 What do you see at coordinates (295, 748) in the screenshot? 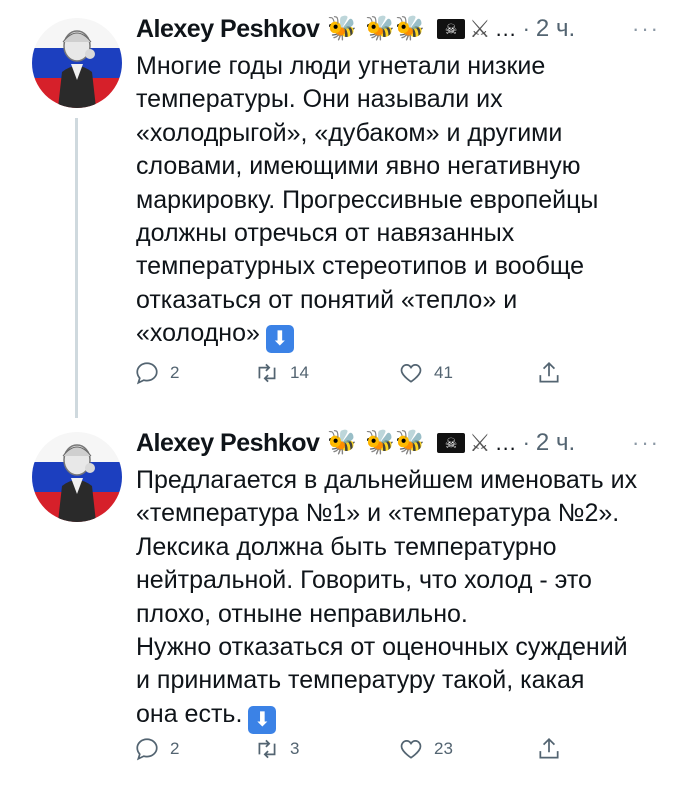
I see `retweet-count: 3` at bounding box center [295, 748].